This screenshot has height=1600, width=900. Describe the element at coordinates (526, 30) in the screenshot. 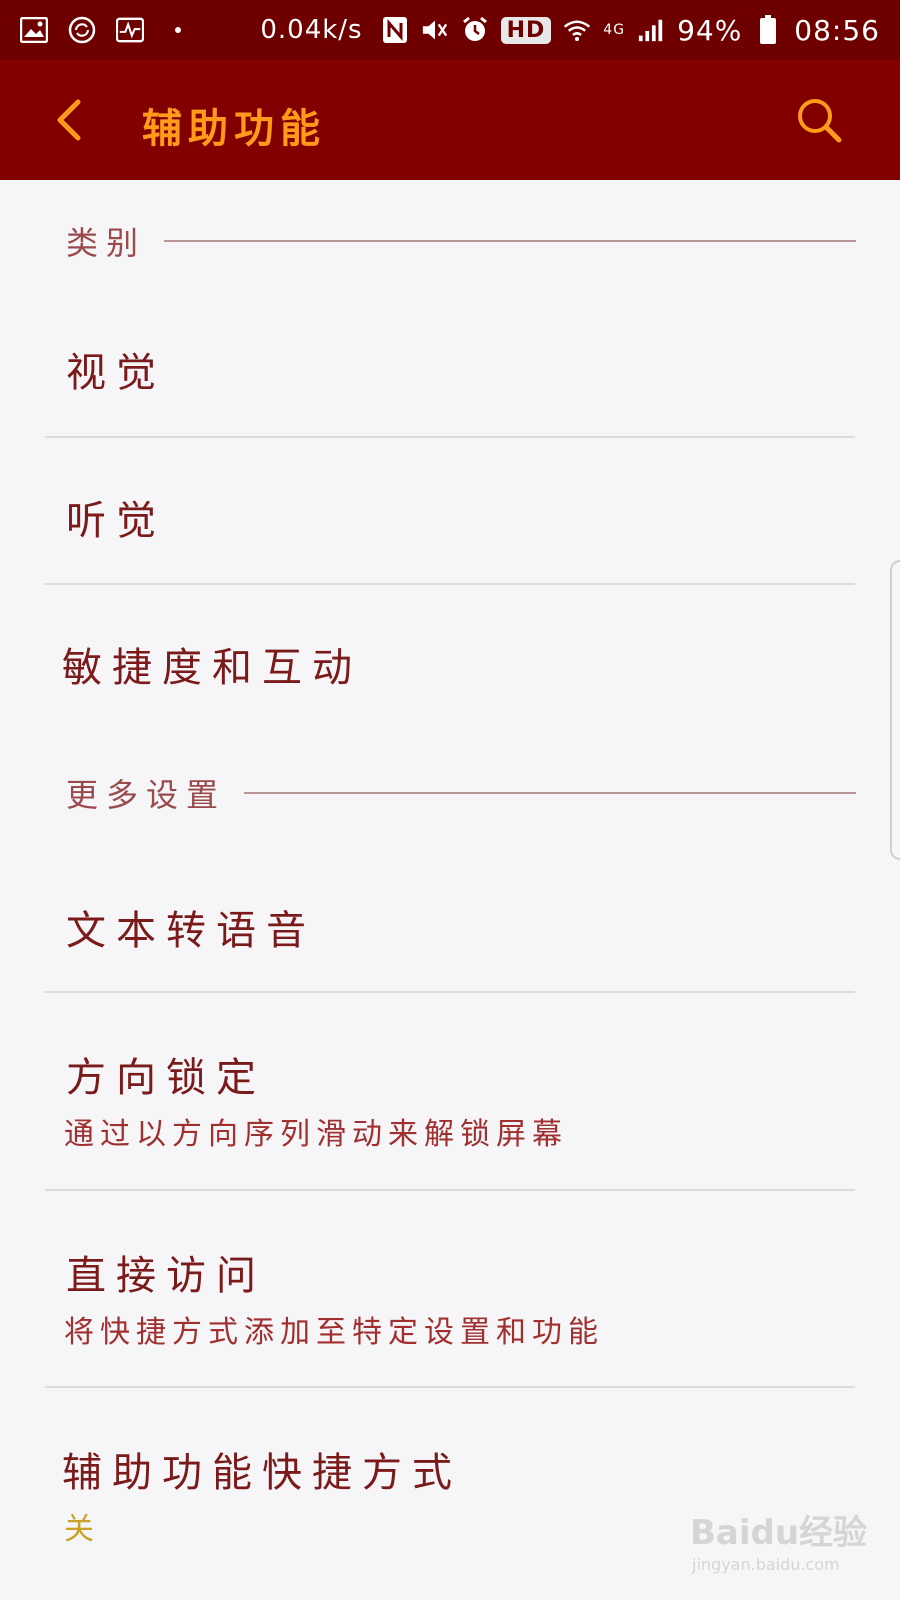

I see `hd-badge: HD` at that location.